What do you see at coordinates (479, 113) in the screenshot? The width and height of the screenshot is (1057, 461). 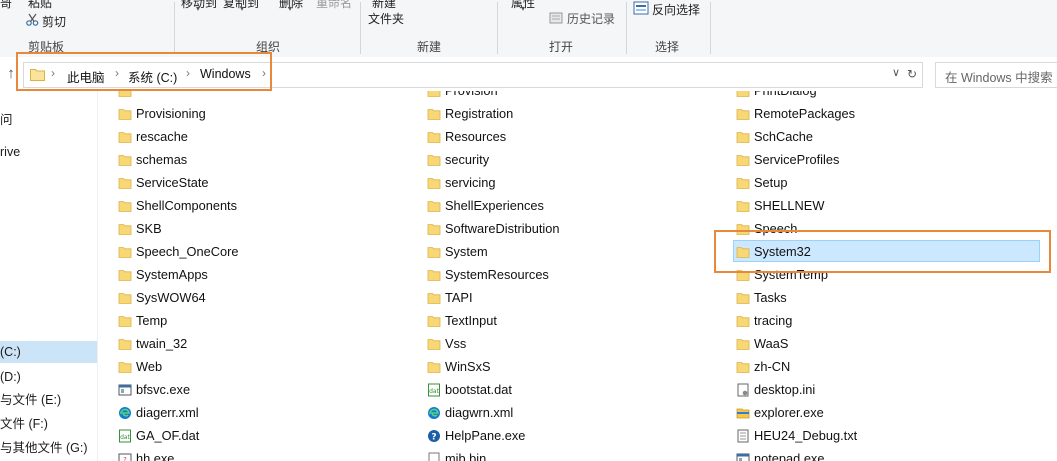 I see `file-item-label: Registration` at bounding box center [479, 113].